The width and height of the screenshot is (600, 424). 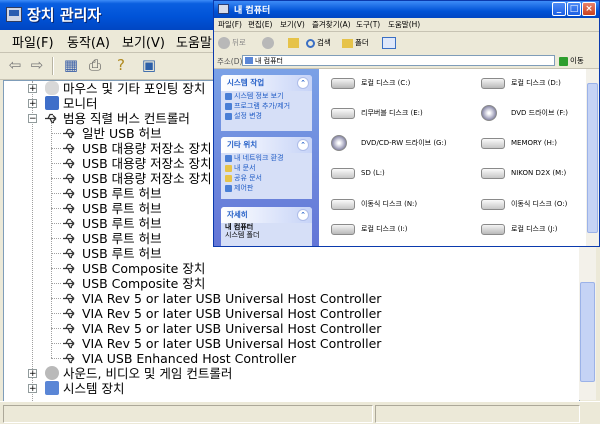 I want to click on place-link: 내 문서, so click(x=266, y=168).